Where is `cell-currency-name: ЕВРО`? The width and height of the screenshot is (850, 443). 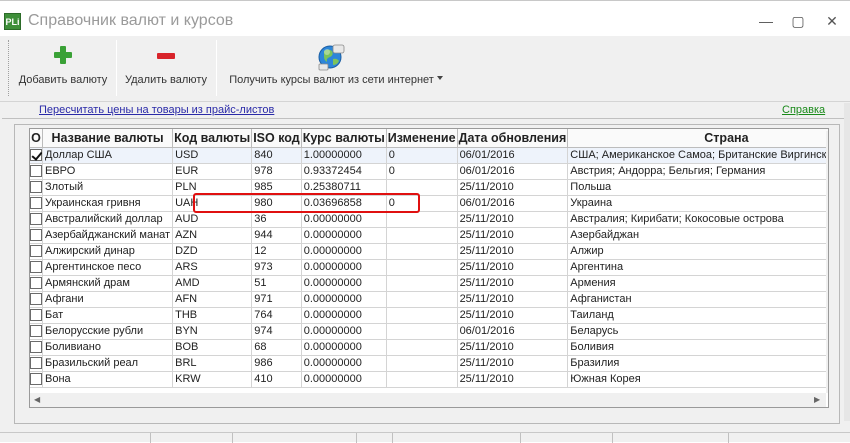 cell-currency-name: ЕВРО is located at coordinates (108, 171).